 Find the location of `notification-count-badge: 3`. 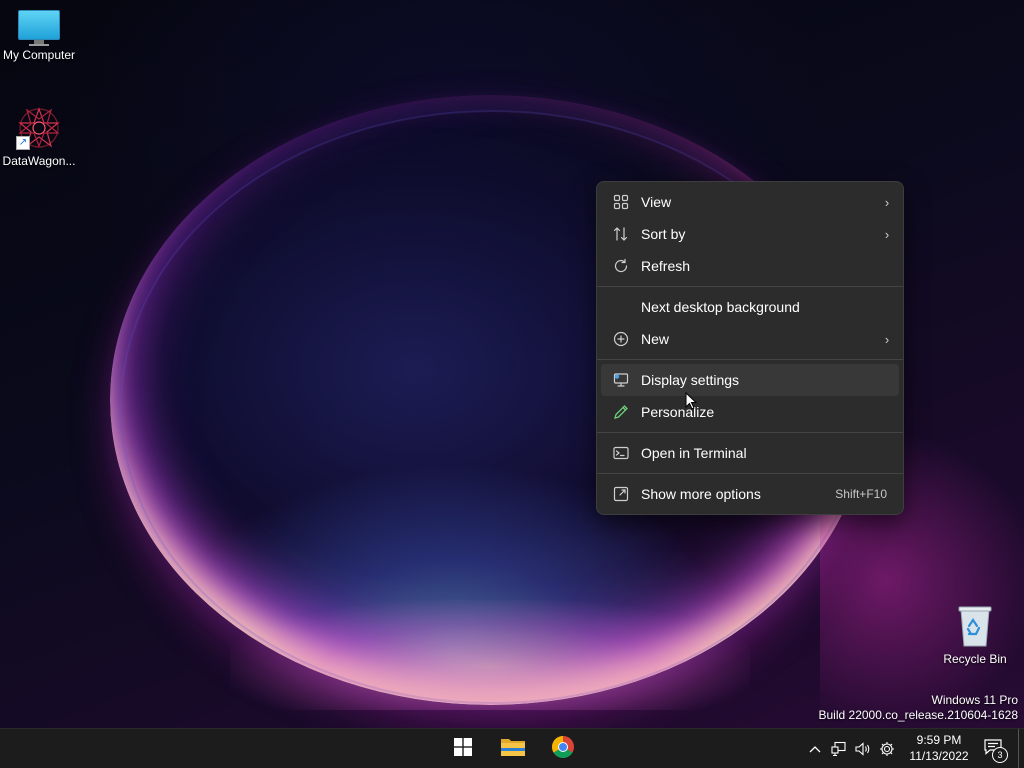

notification-count-badge: 3 is located at coordinates (1000, 755).